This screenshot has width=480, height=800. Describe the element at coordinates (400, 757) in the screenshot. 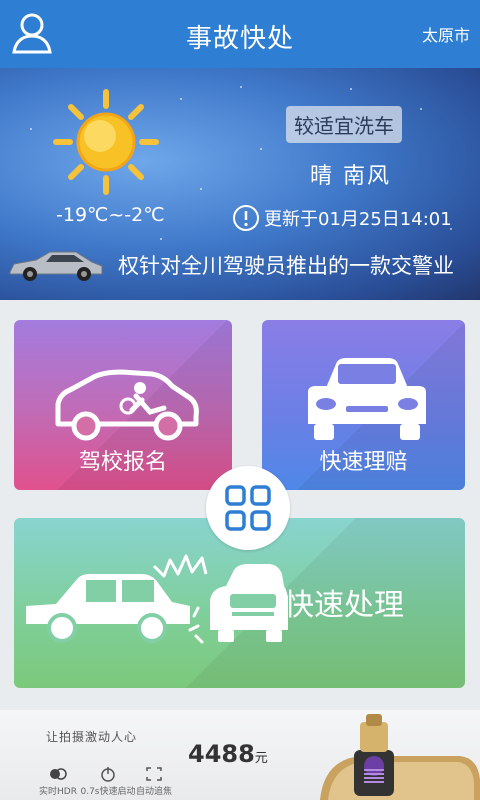

I see `phone-product-image` at that location.